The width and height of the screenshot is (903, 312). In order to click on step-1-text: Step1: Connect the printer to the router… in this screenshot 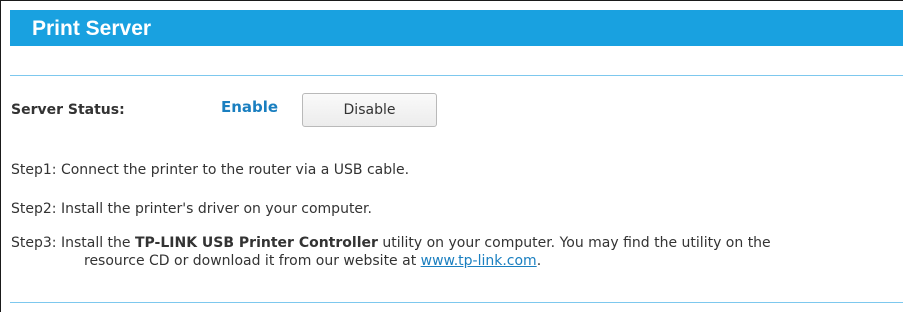, I will do `click(210, 170)`.